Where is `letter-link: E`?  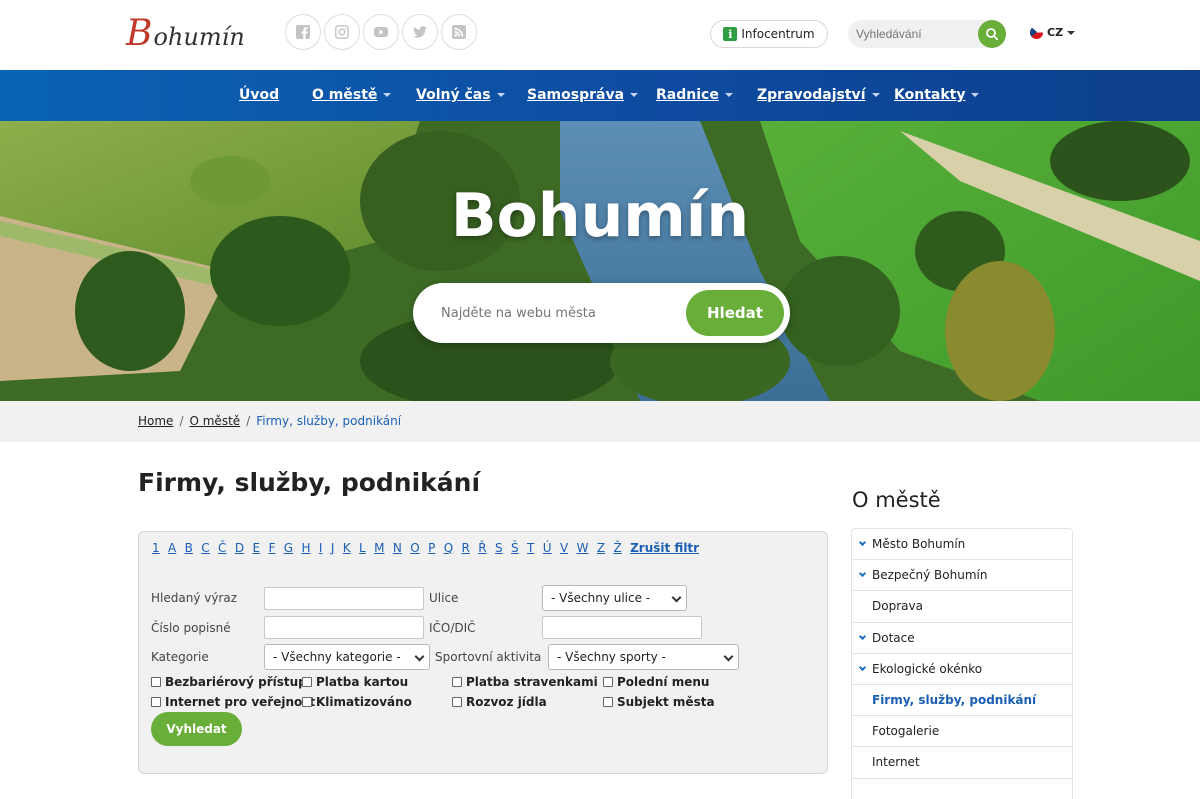
letter-link: E is located at coordinates (256, 548).